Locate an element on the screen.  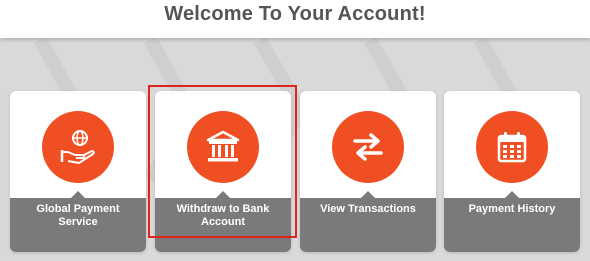
withdraw-to-bank-card: Withdraw to Bank Account is located at coordinates (223, 171).